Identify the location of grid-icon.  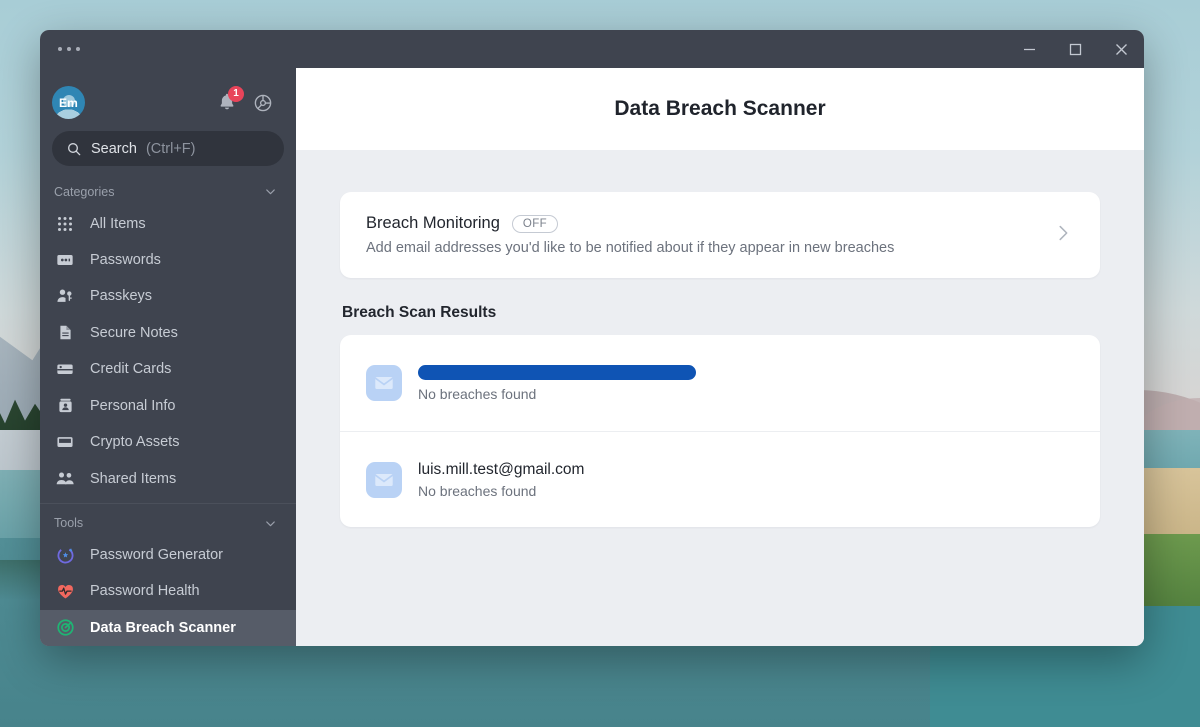
(65, 224).